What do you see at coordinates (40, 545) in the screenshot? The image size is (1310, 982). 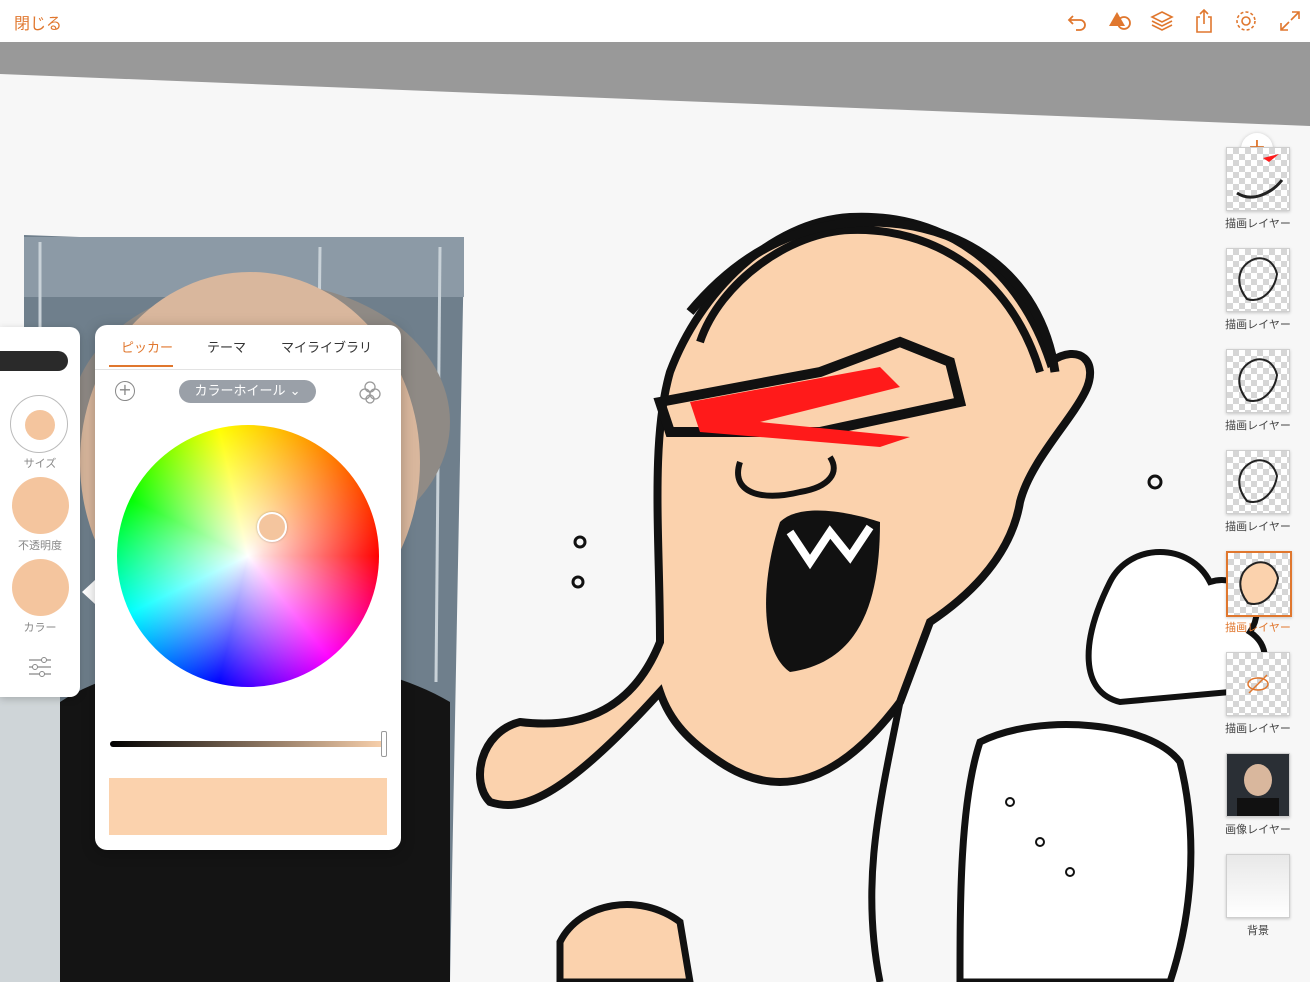 I see `opacity-label: 不透明度` at bounding box center [40, 545].